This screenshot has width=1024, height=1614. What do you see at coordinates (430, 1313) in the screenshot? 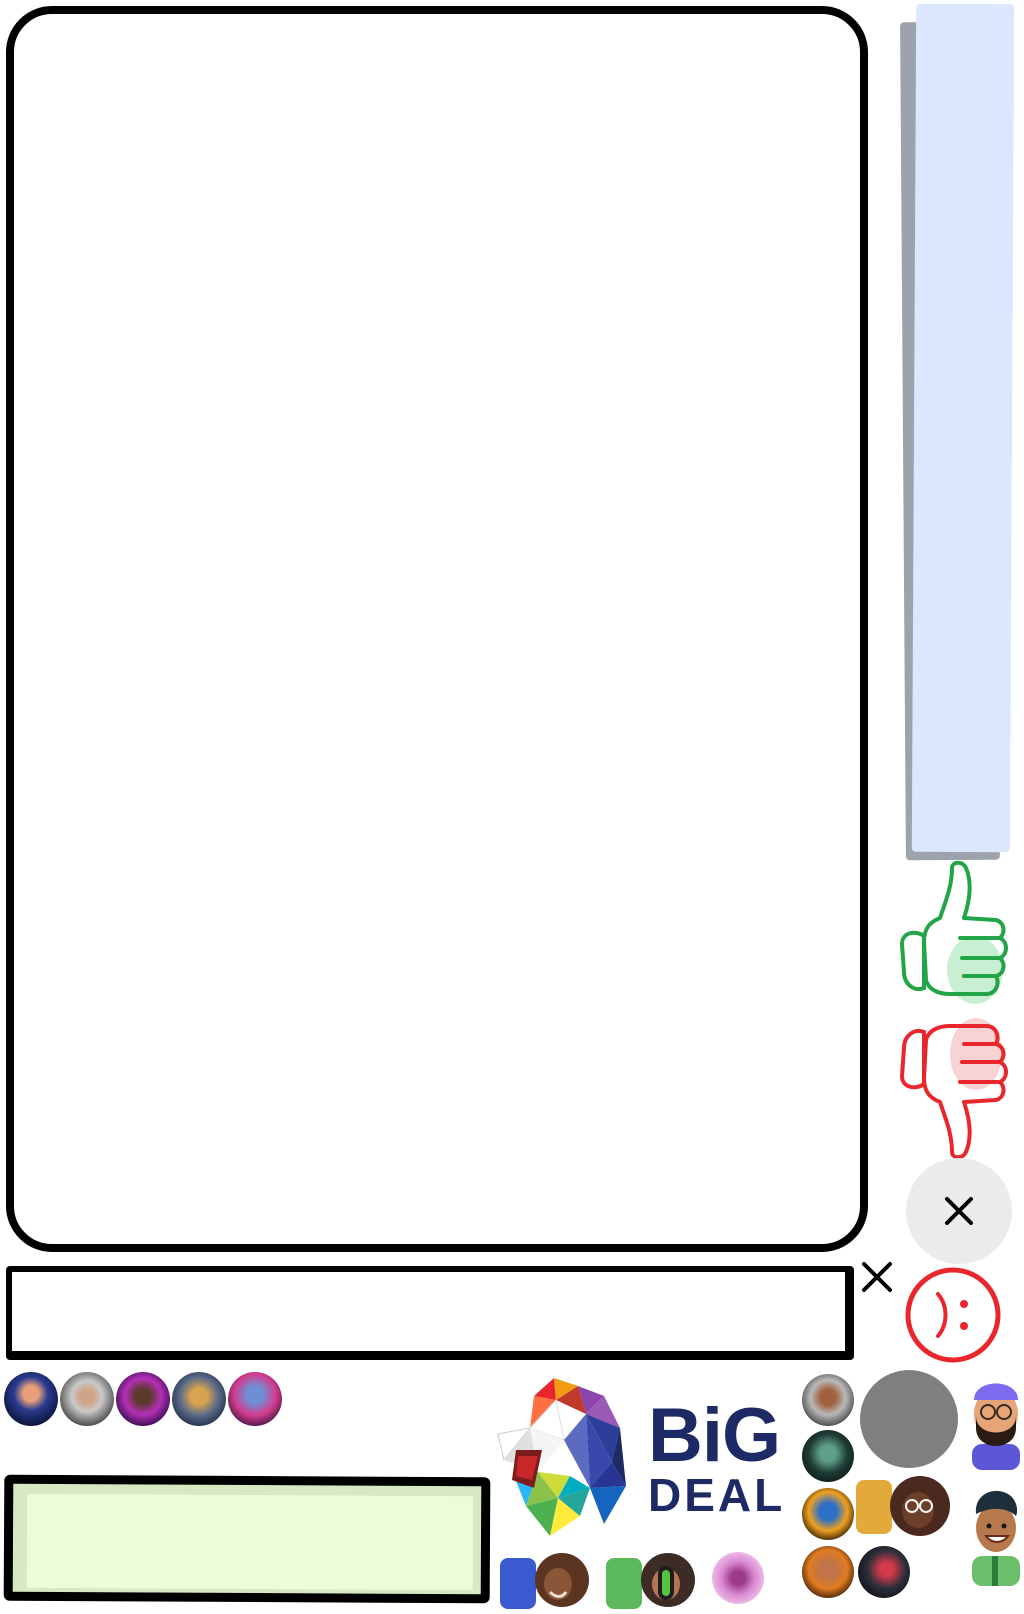
I see `text-input-box` at bounding box center [430, 1313].